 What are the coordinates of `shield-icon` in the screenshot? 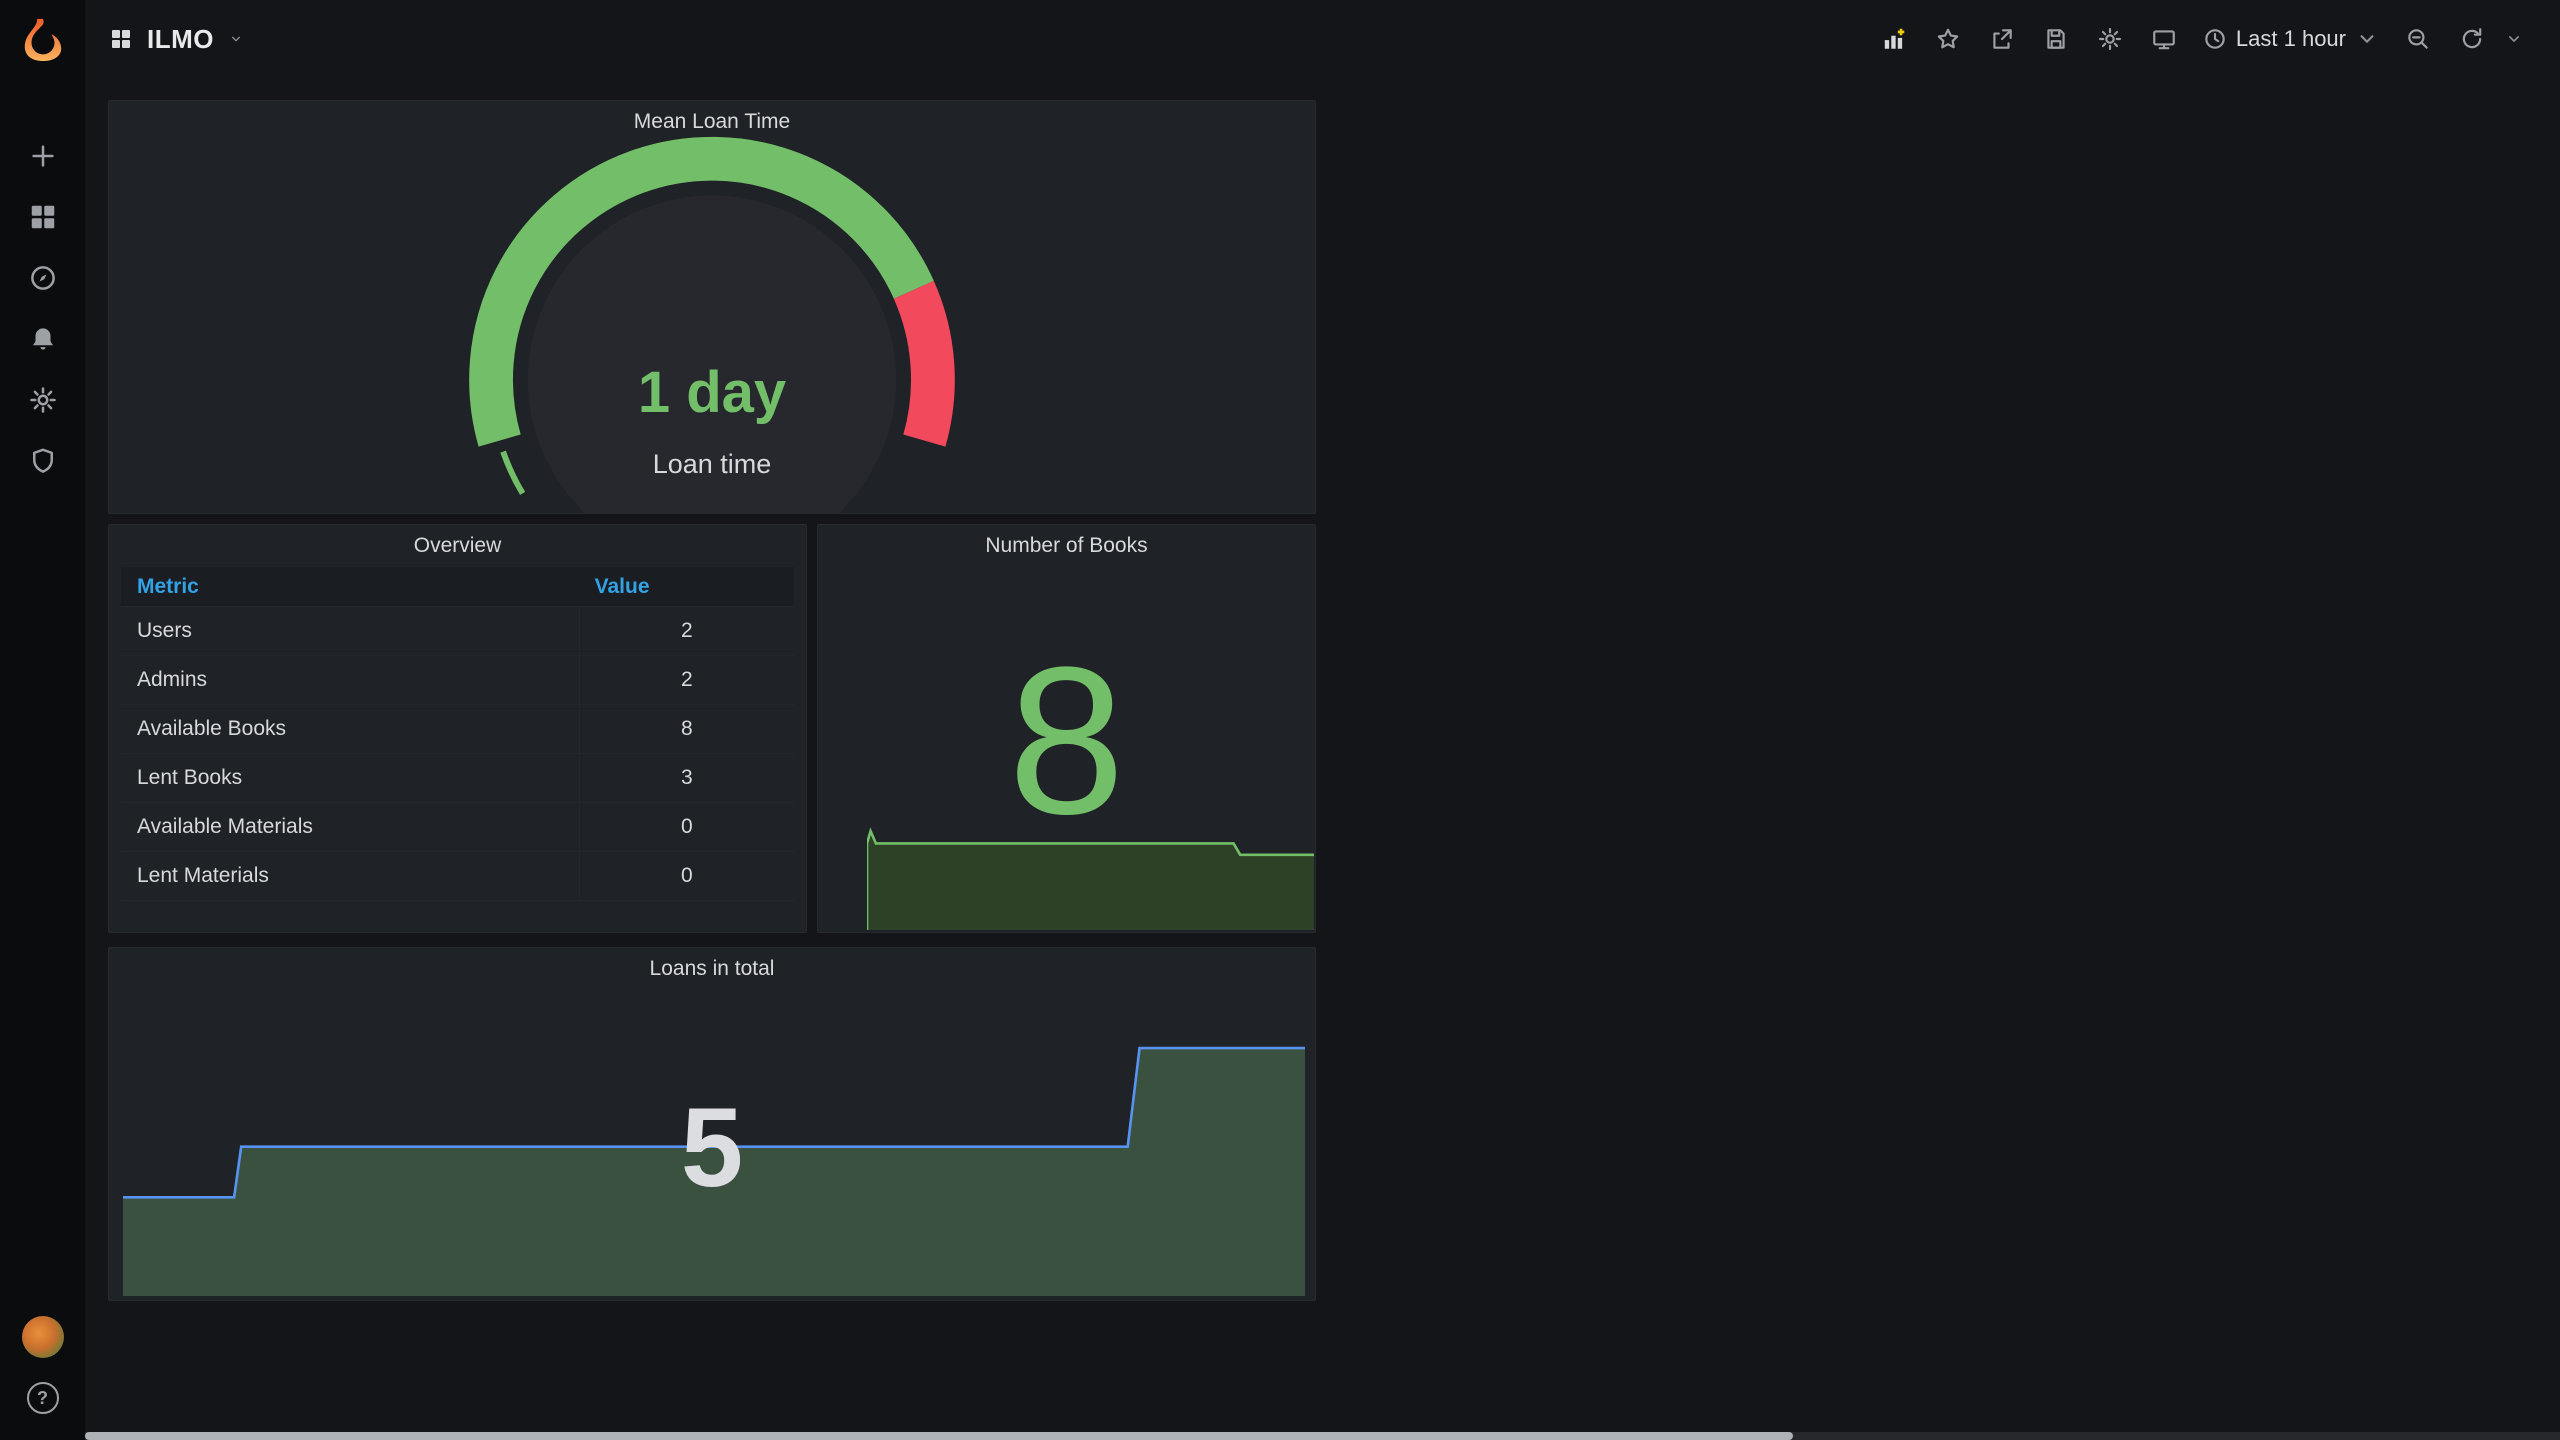 It's located at (42, 460).